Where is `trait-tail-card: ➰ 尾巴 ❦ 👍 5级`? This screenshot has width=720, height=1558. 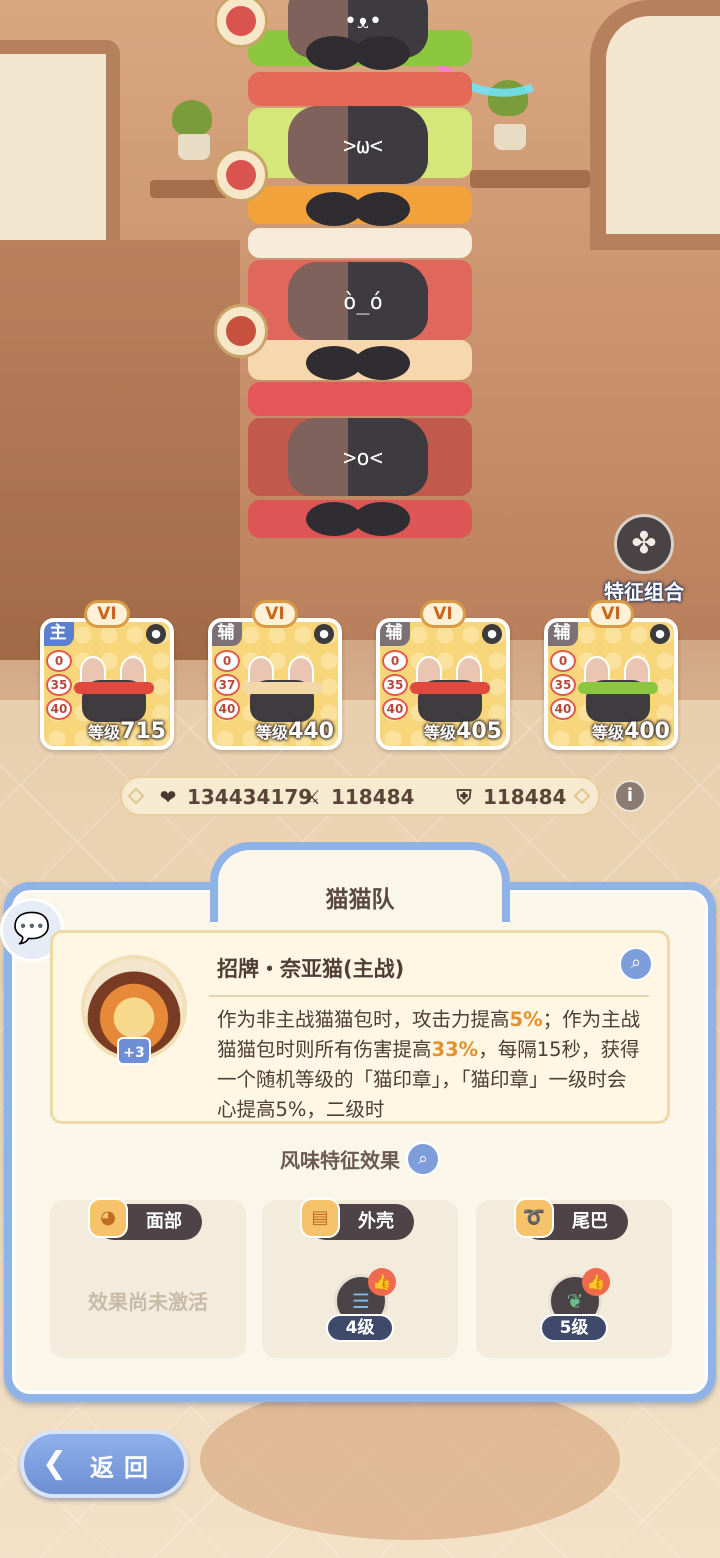 trait-tail-card: ➰ 尾巴 ❦ 👍 5级 is located at coordinates (574, 1278).